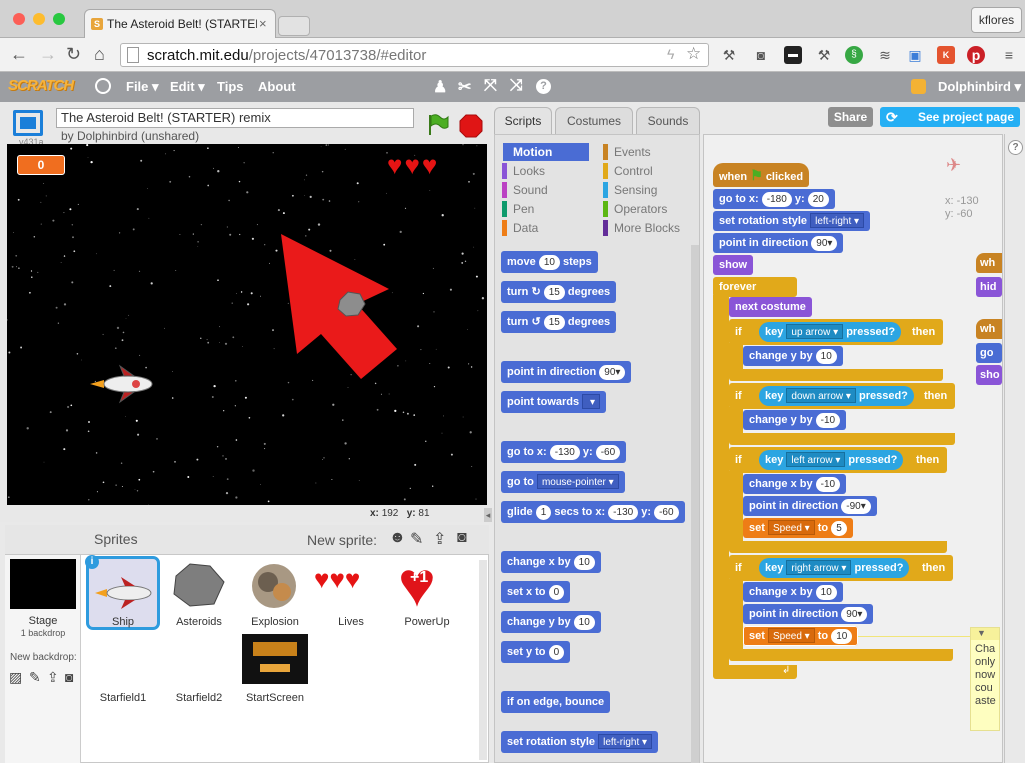 The width and height of the screenshot is (1025, 763). I want to click on reload-icon: ↻, so click(73, 54).